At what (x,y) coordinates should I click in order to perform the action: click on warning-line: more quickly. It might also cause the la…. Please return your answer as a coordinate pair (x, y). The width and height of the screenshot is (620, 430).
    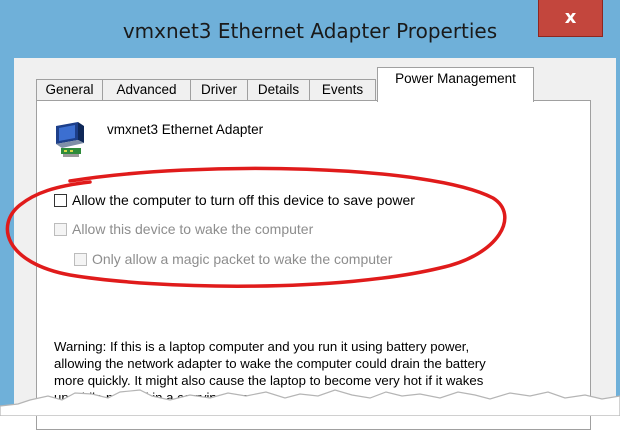
    Looking at the image, I should click on (269, 380).